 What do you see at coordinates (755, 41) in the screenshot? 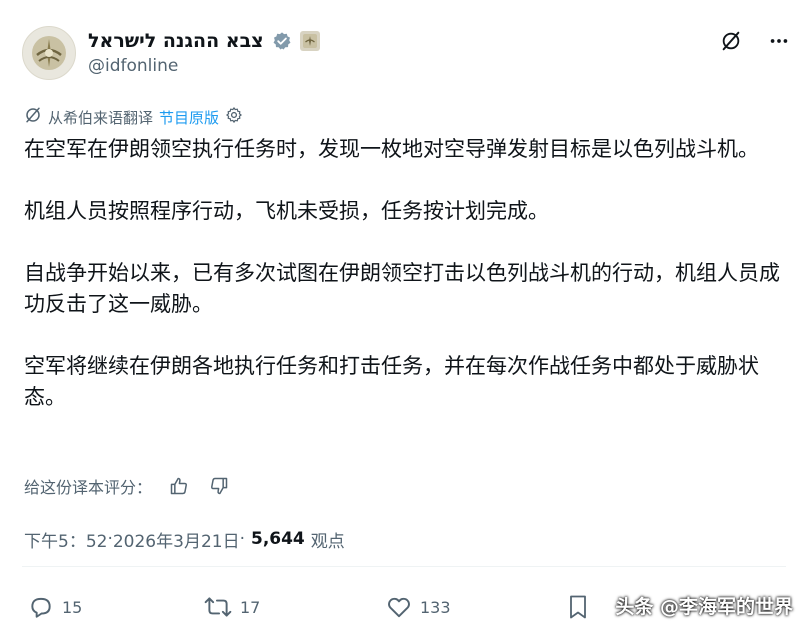
I see `header-actions` at bounding box center [755, 41].